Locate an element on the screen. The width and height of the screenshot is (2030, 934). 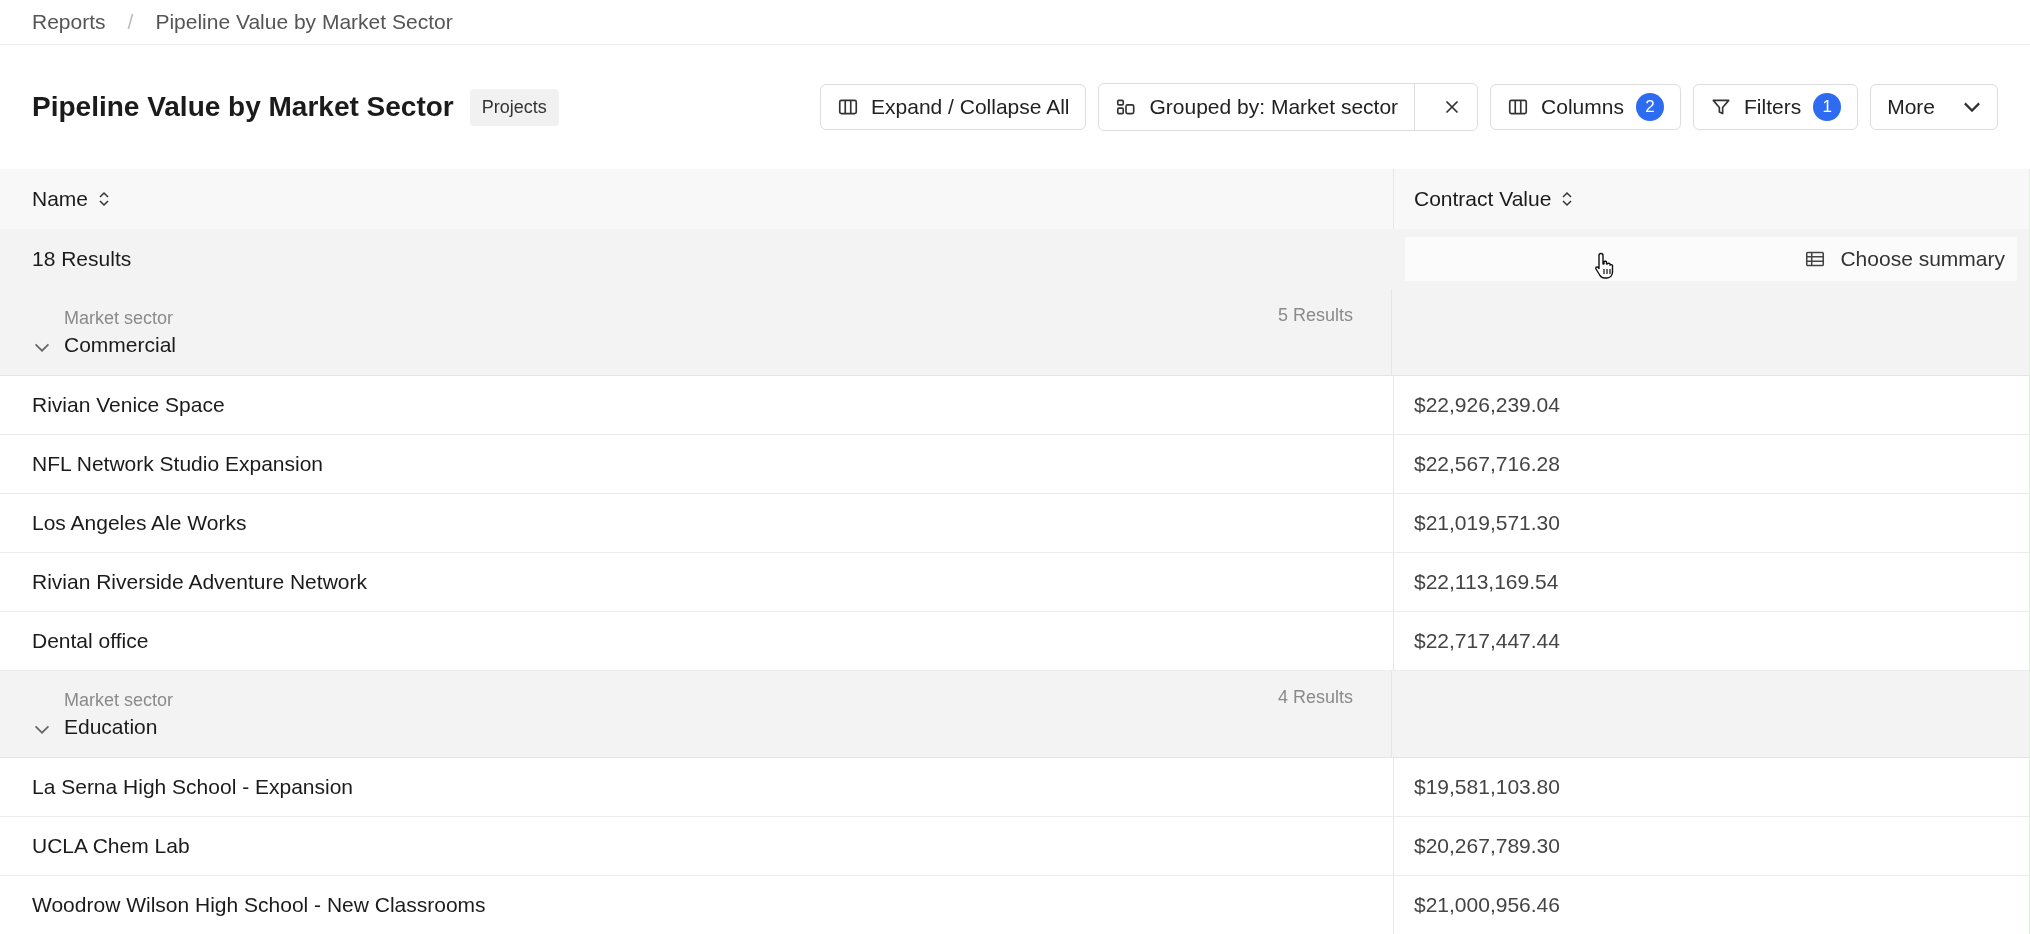
contract-value: $22,567,716.28 is located at coordinates (1487, 464).